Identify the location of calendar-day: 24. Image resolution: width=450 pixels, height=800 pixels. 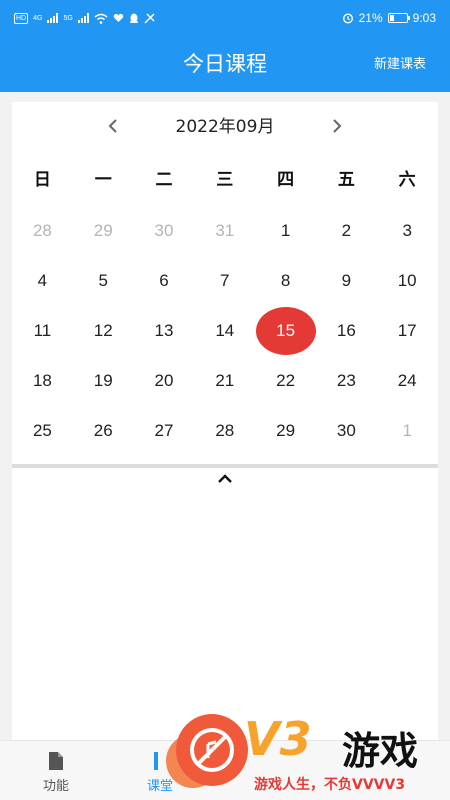
(407, 381).